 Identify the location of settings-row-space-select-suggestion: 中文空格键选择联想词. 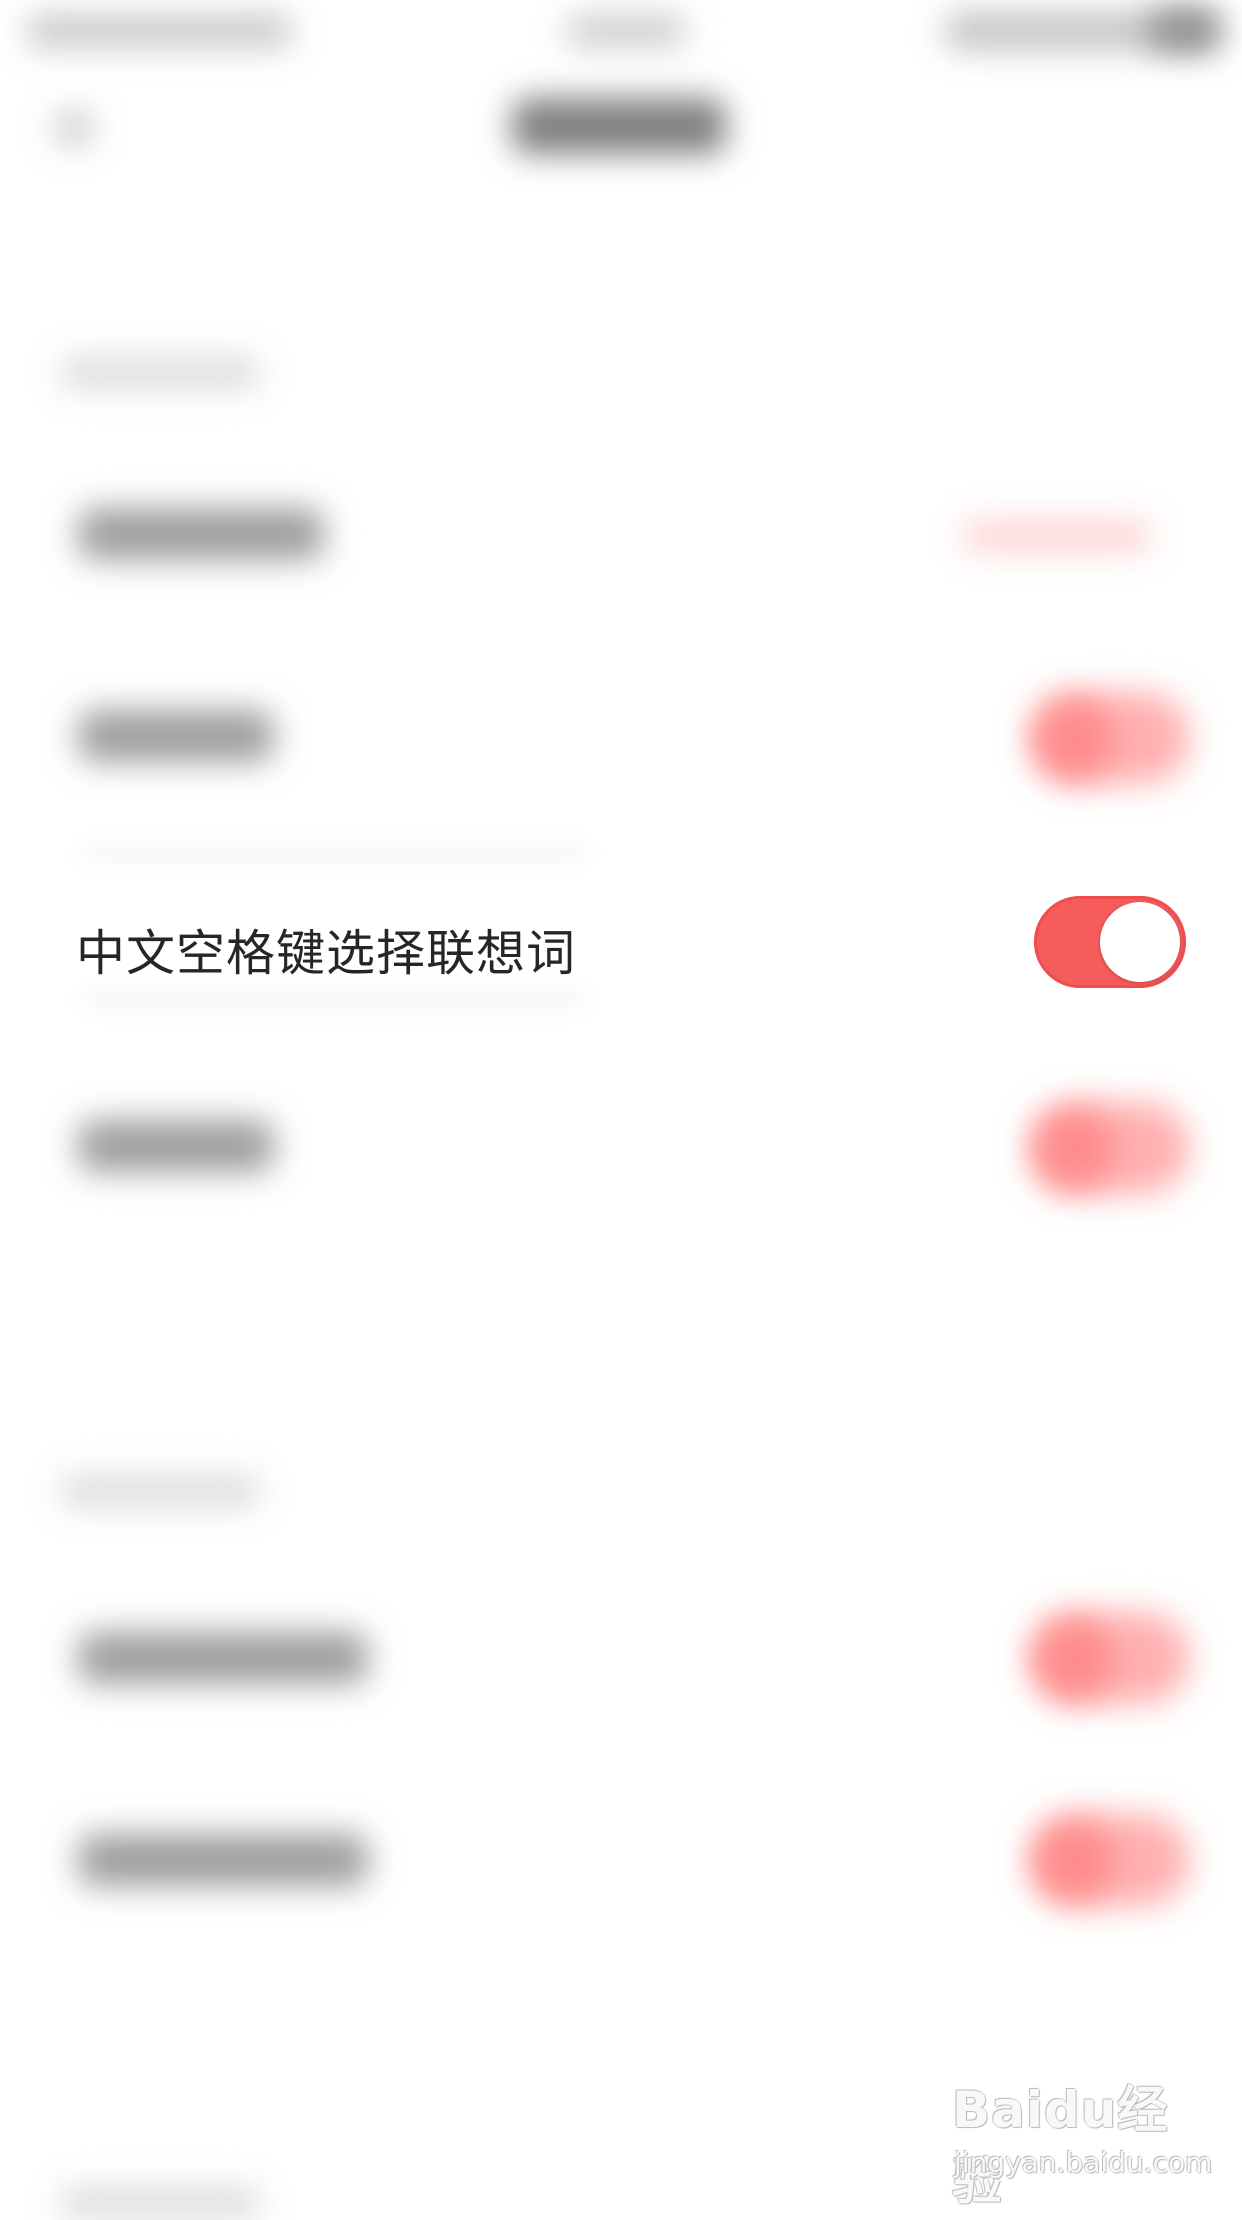
(621, 946).